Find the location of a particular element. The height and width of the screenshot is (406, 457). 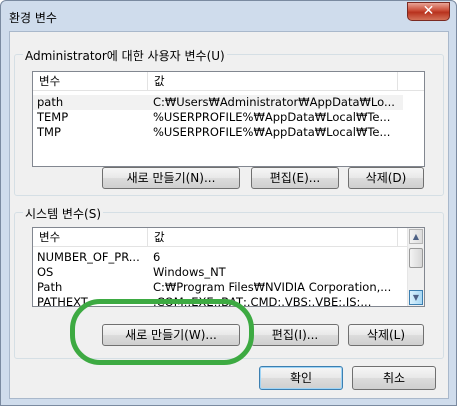

vertical-scrollbar: ▲ ▼ is located at coordinates (415, 267).